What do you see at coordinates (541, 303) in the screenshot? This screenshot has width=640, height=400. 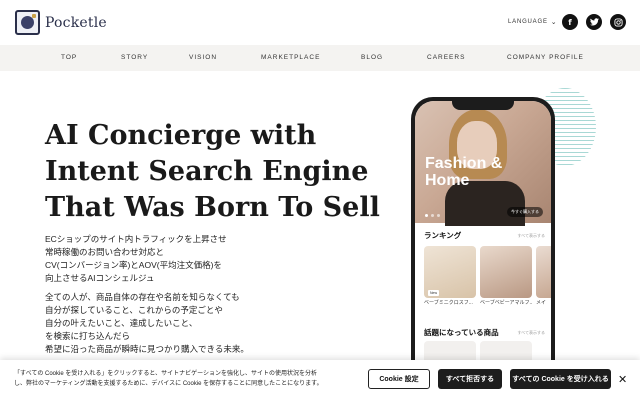 I see `ranking-product-name: メイ` at bounding box center [541, 303].